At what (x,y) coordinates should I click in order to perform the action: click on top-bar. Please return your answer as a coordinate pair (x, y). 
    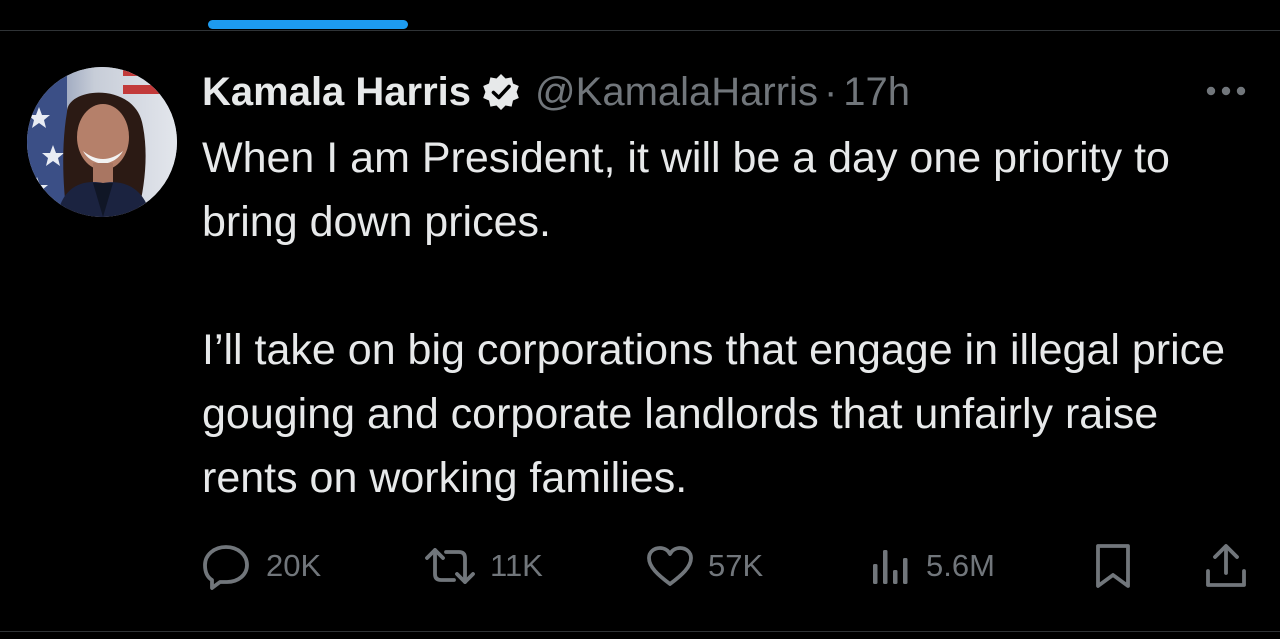
    Looking at the image, I should click on (640, 15).